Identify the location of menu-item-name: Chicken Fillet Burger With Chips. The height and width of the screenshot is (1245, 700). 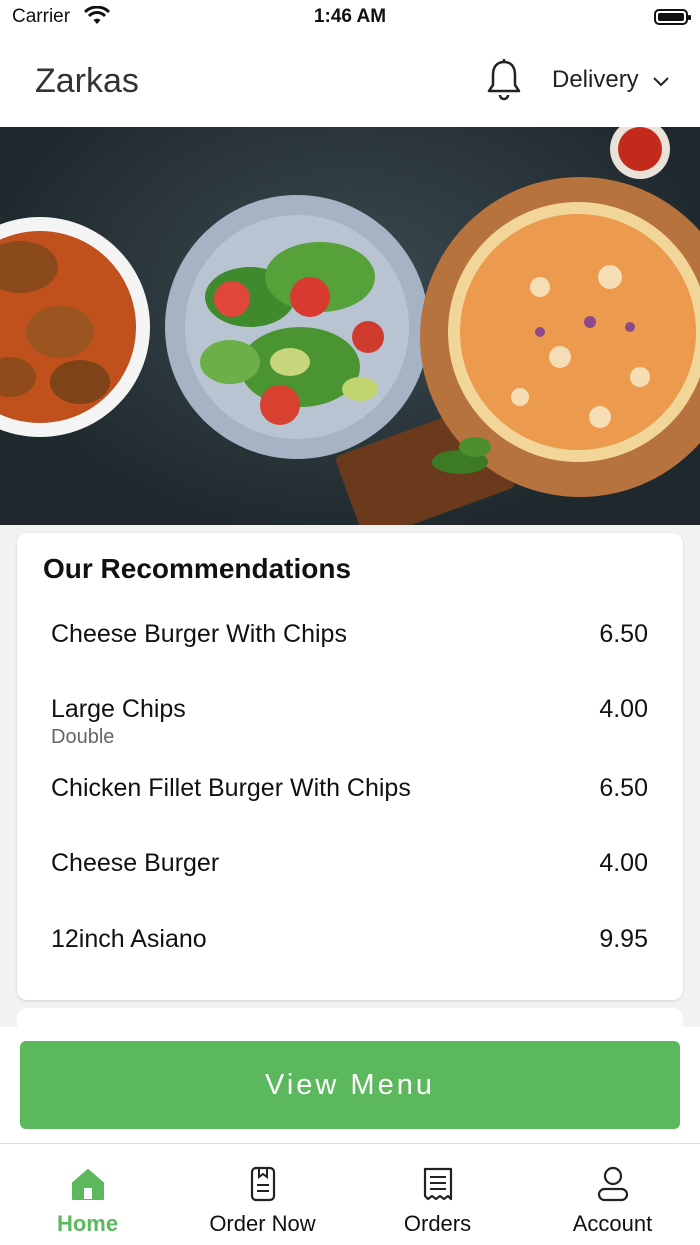
(231, 788).